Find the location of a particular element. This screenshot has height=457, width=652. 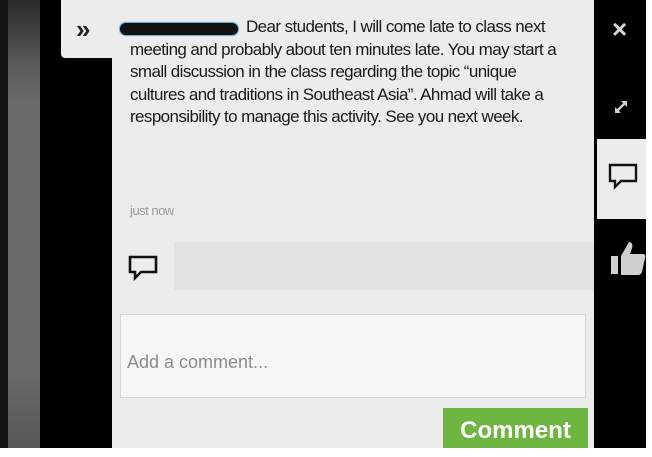

comment-submit-button: Comment is located at coordinates (515, 430).